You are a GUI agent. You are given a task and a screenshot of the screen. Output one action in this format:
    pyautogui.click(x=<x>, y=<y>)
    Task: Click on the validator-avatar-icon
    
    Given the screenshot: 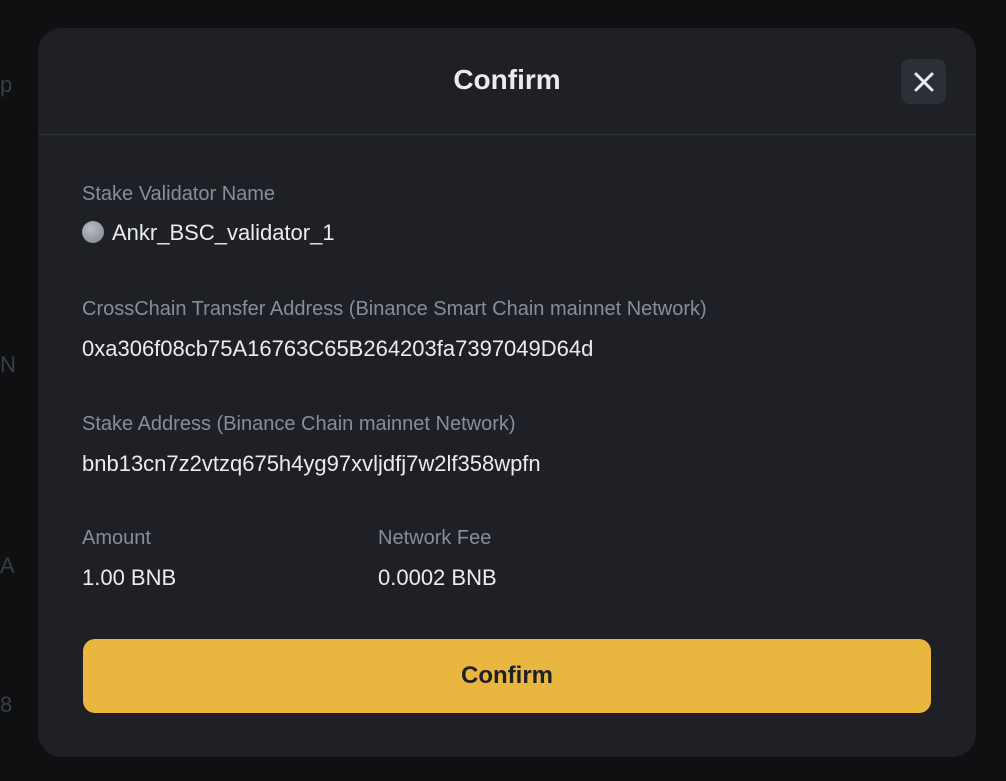 What is the action you would take?
    pyautogui.click(x=93, y=232)
    